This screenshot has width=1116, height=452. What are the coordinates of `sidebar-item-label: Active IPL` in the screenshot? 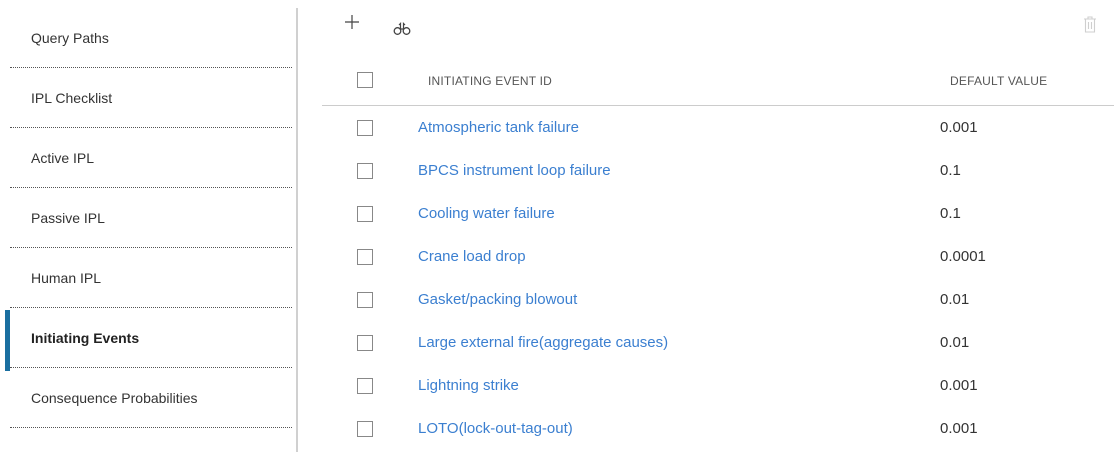 It's located at (63, 157).